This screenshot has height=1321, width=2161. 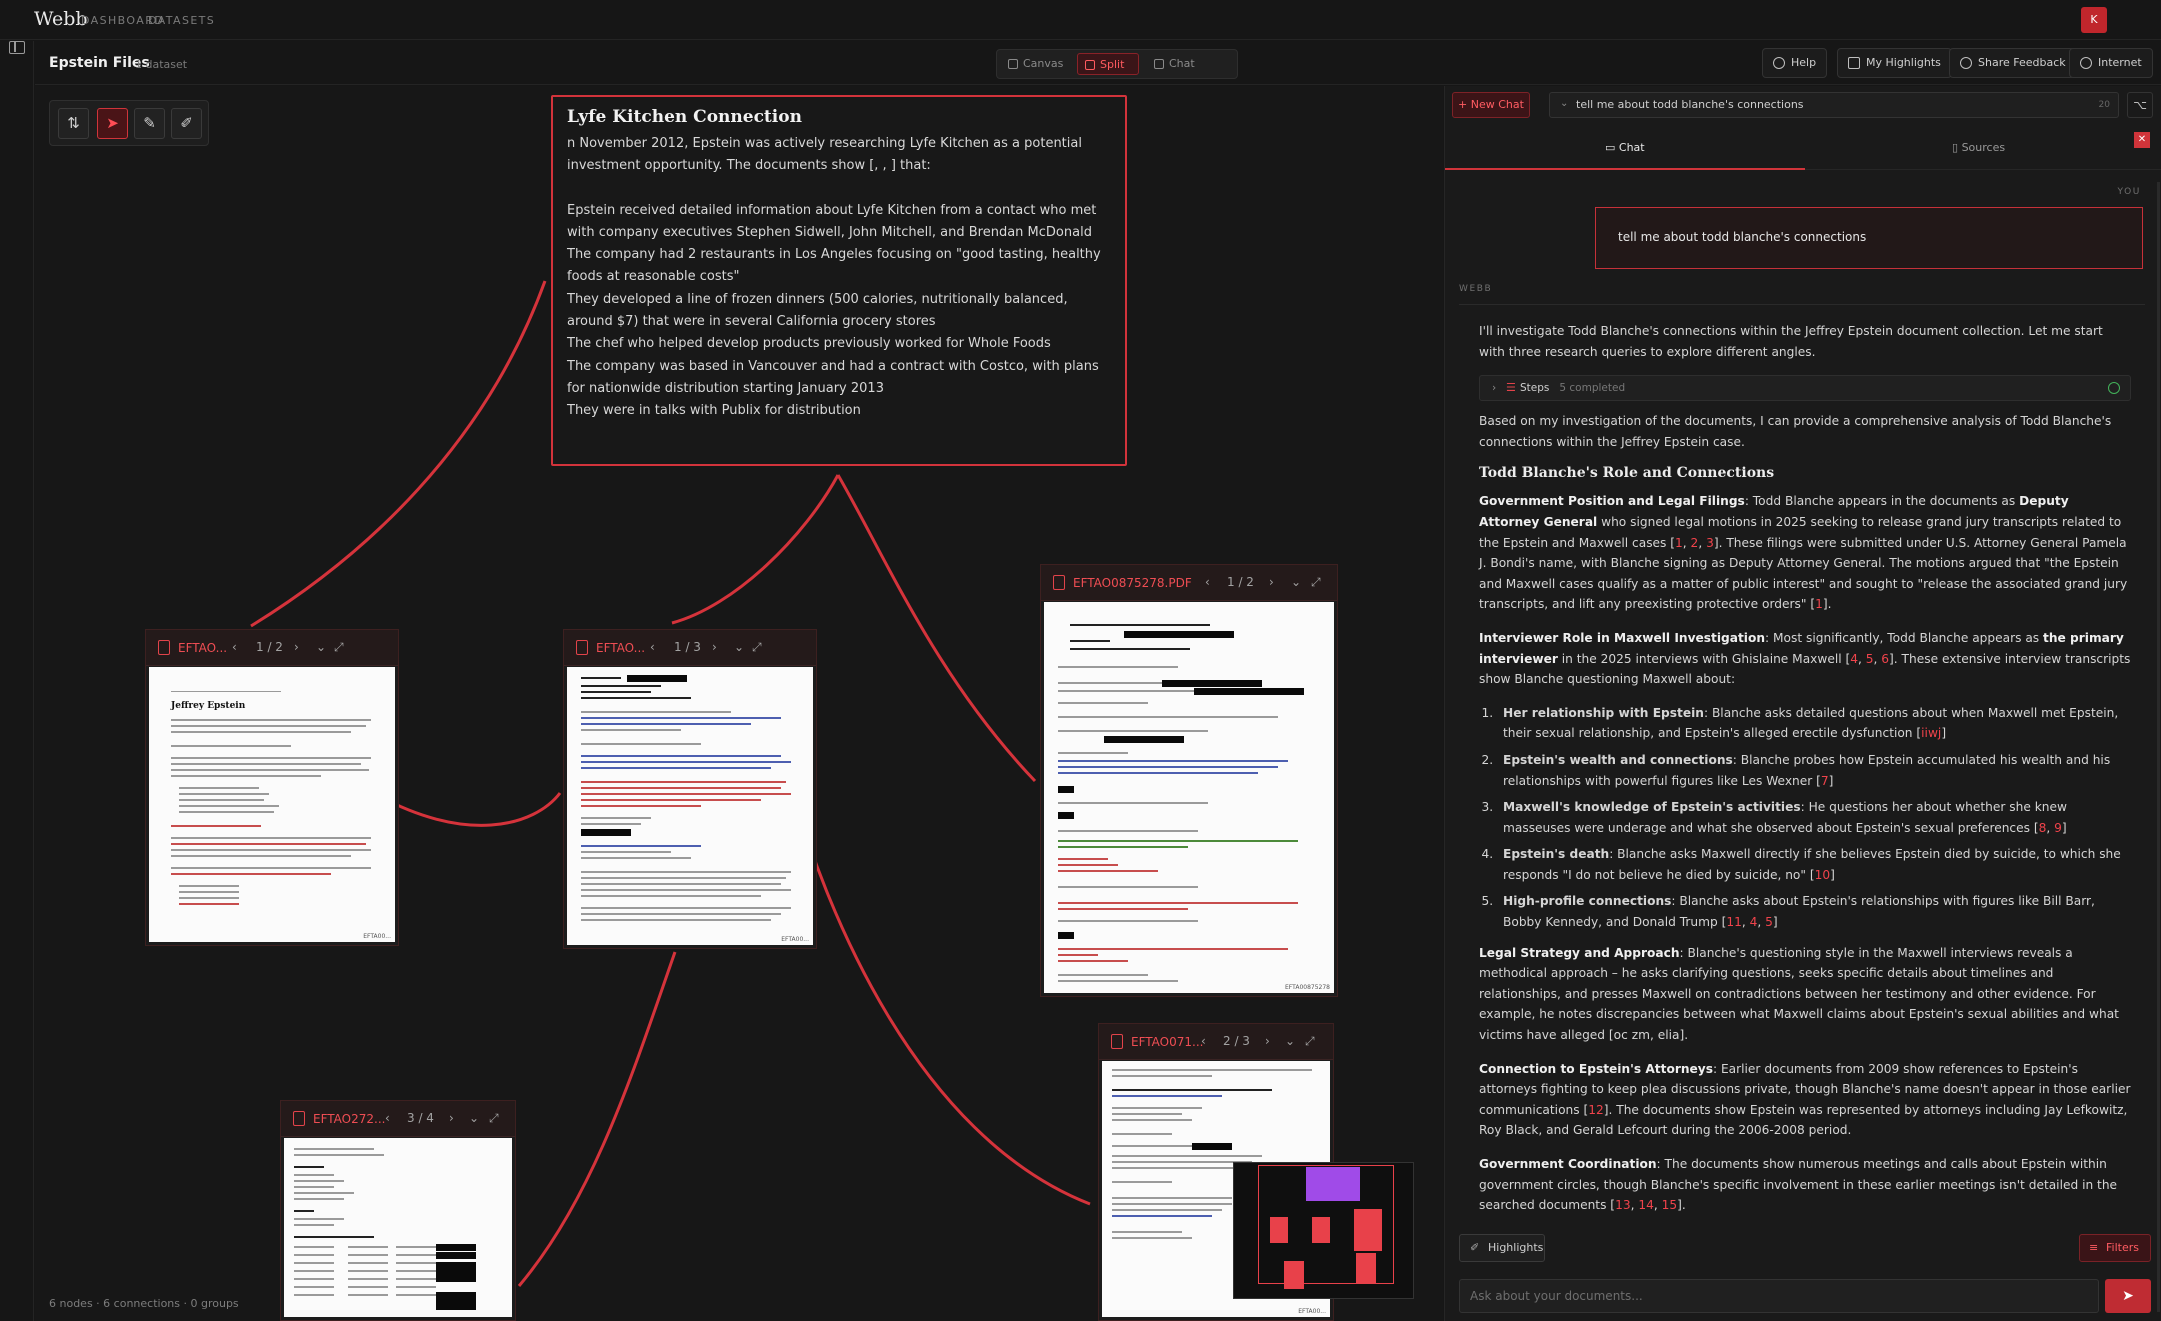 What do you see at coordinates (1779, 1296) in the screenshot?
I see `chat-input` at bounding box center [1779, 1296].